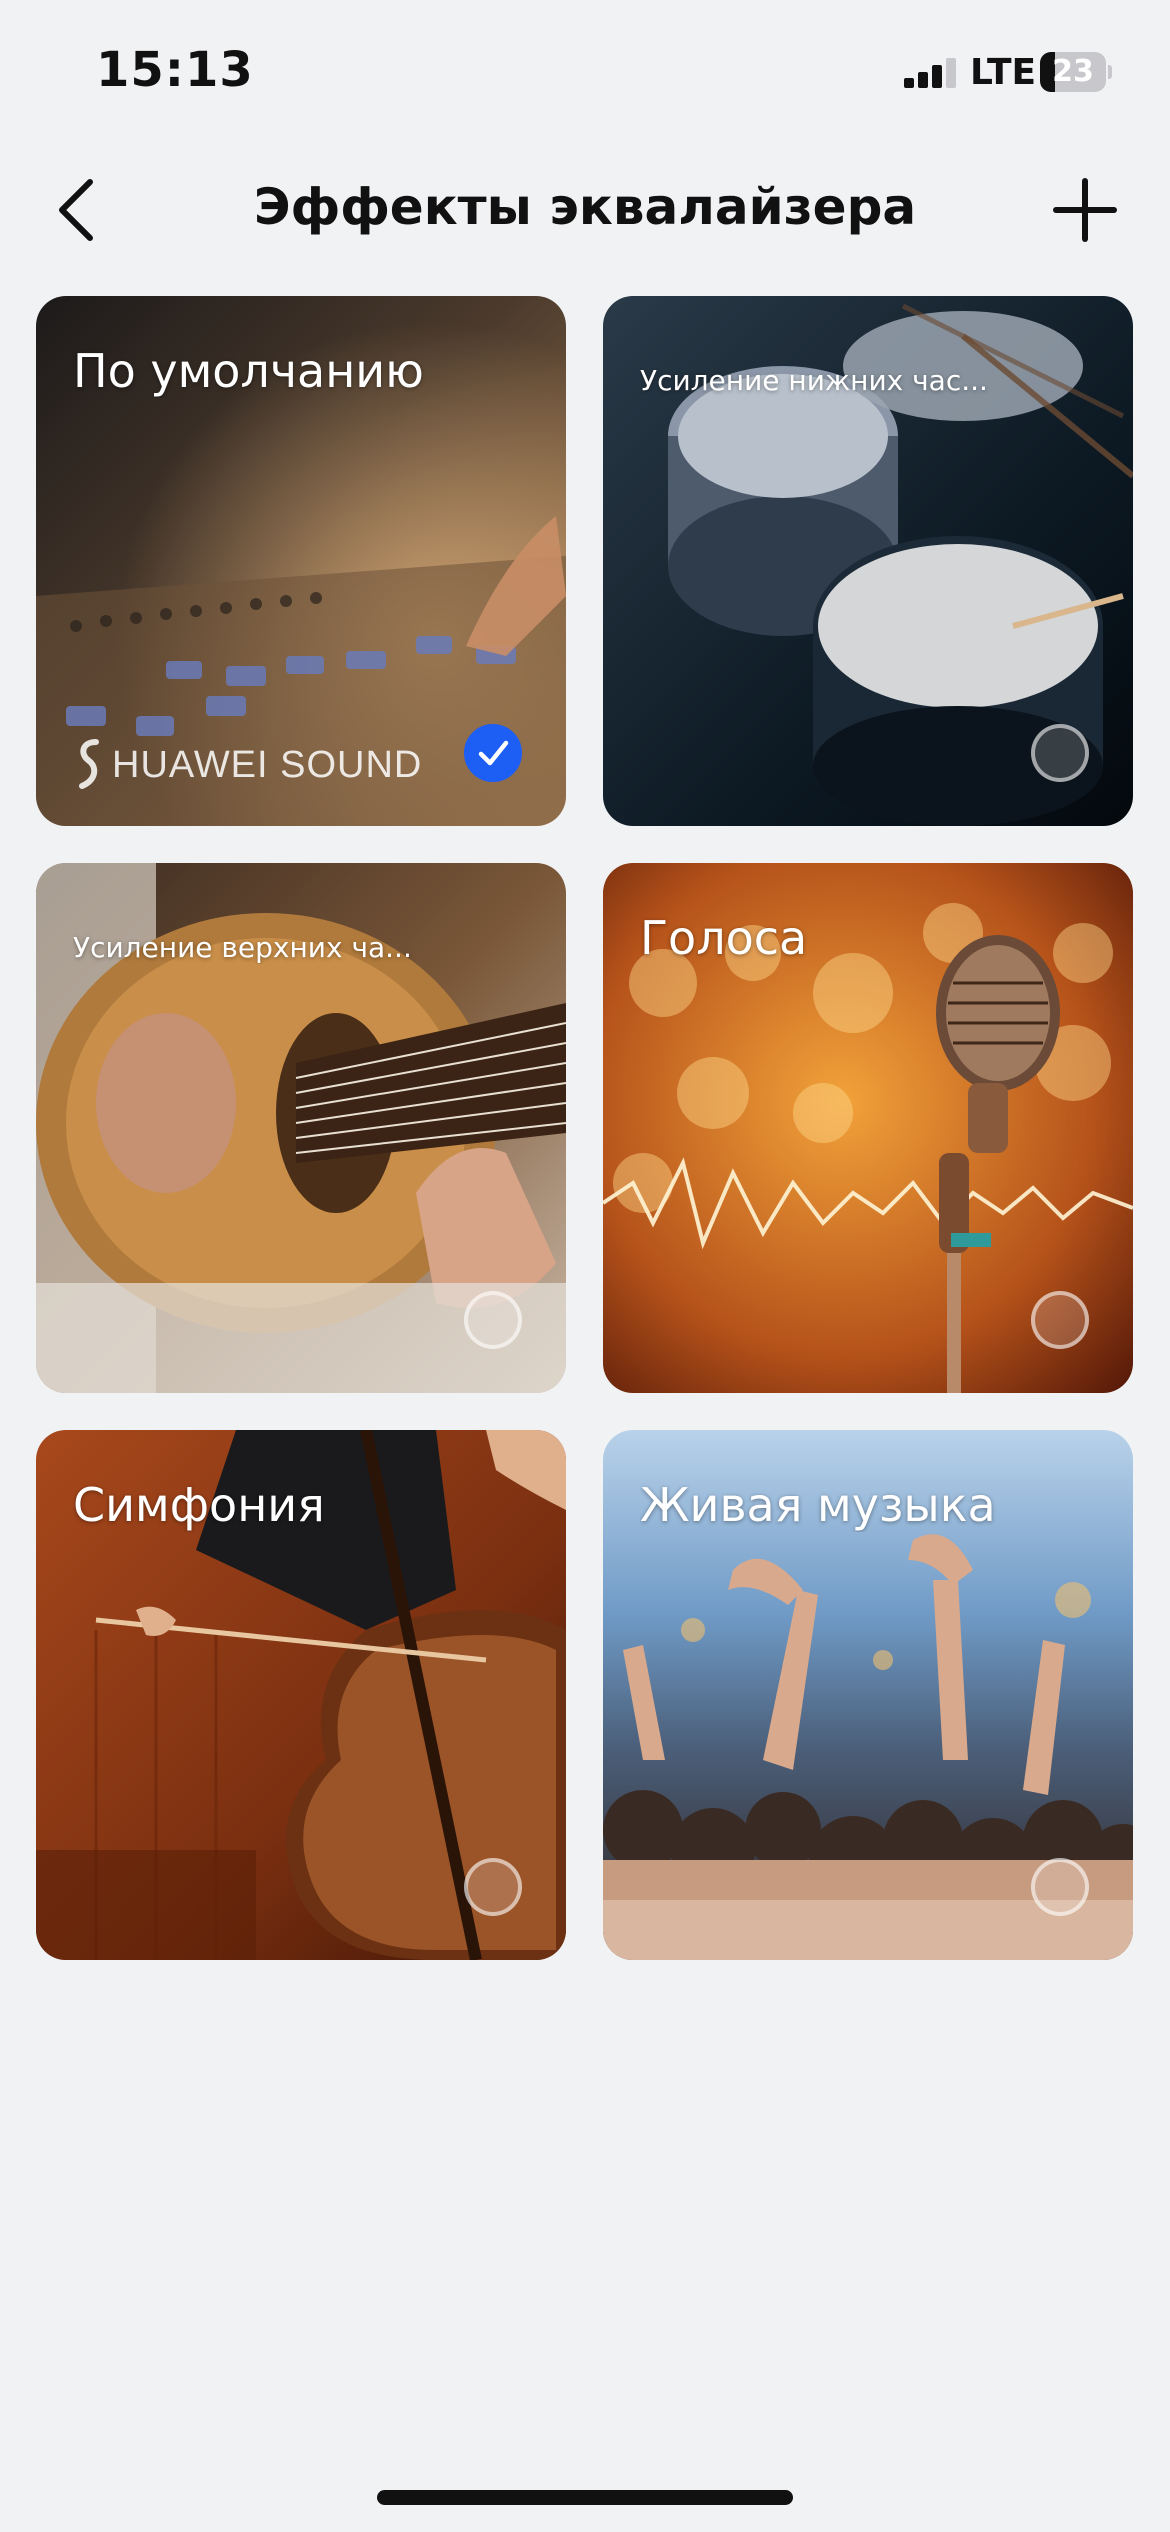  Describe the element at coordinates (585, 75) in the screenshot. I see `status-bar: 15:13 LTE 23` at that location.